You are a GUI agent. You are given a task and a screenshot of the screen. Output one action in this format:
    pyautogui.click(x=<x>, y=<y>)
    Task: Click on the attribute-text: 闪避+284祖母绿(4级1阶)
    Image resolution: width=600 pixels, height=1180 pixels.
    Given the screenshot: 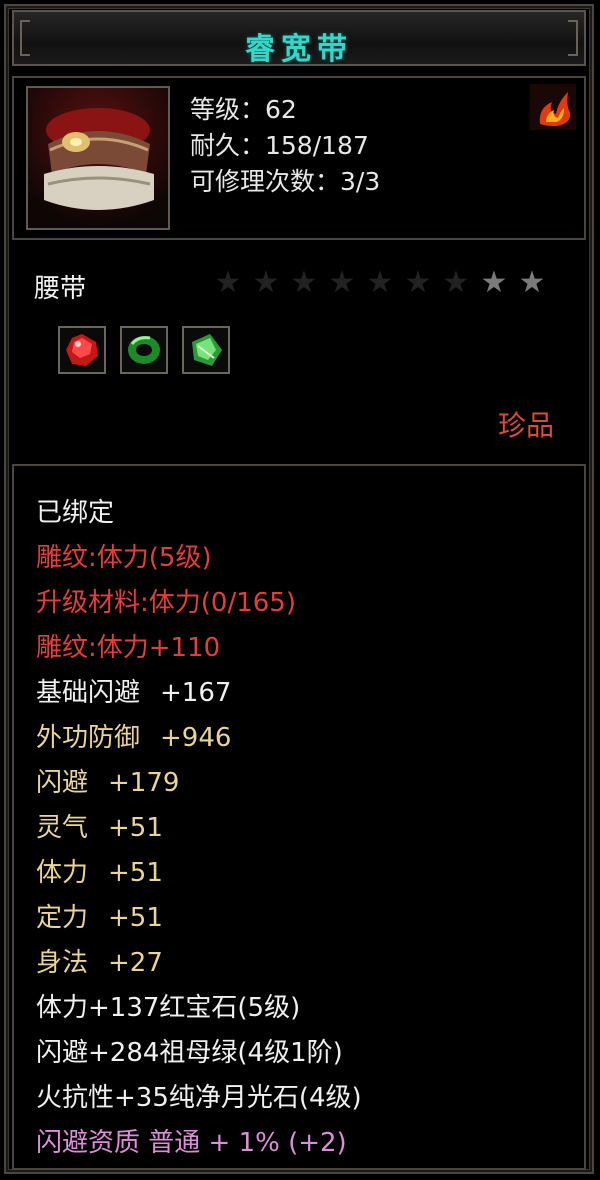 What is the action you would take?
    pyautogui.click(x=189, y=1053)
    